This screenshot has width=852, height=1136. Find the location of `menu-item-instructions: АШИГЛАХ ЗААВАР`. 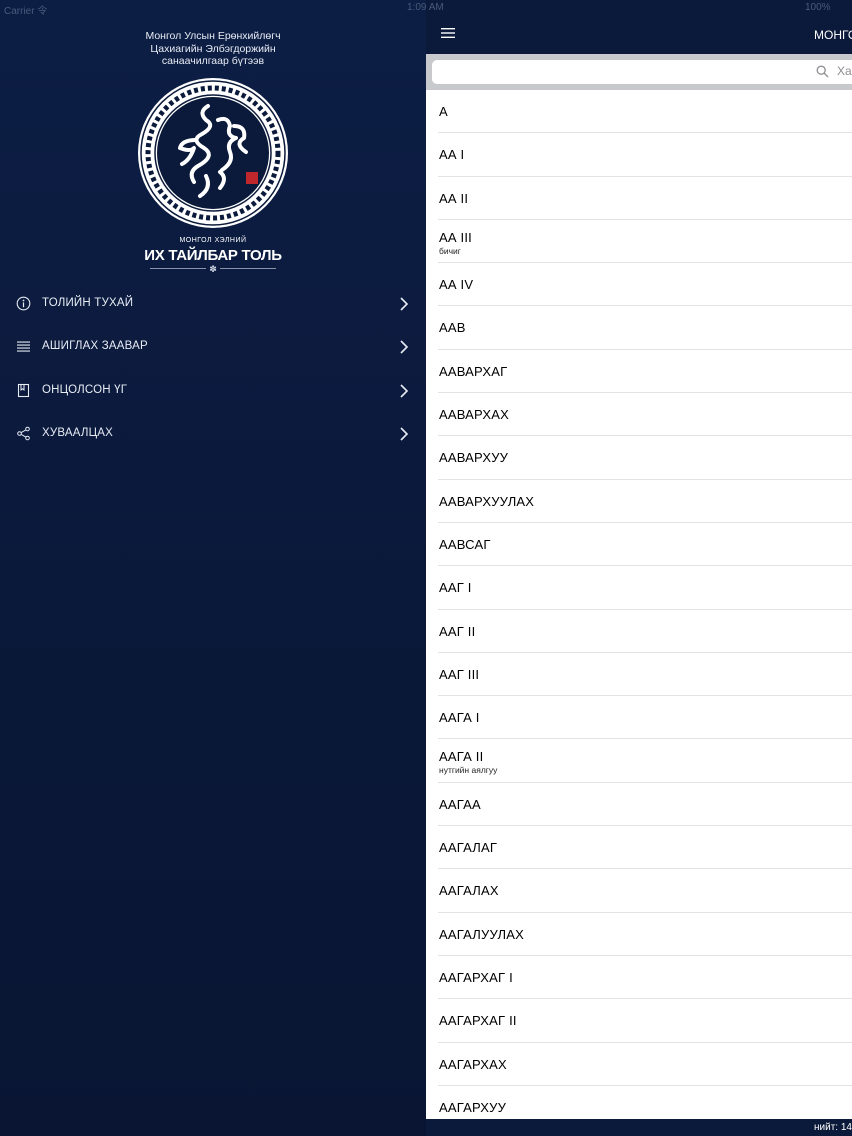

menu-item-instructions: АШИГЛАХ ЗААВАР is located at coordinates (213, 346).